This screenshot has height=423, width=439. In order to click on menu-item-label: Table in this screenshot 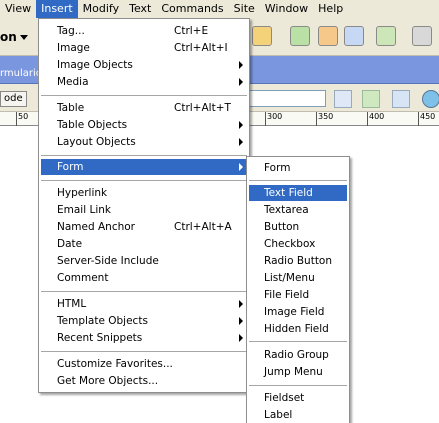, I will do `click(71, 108)`.